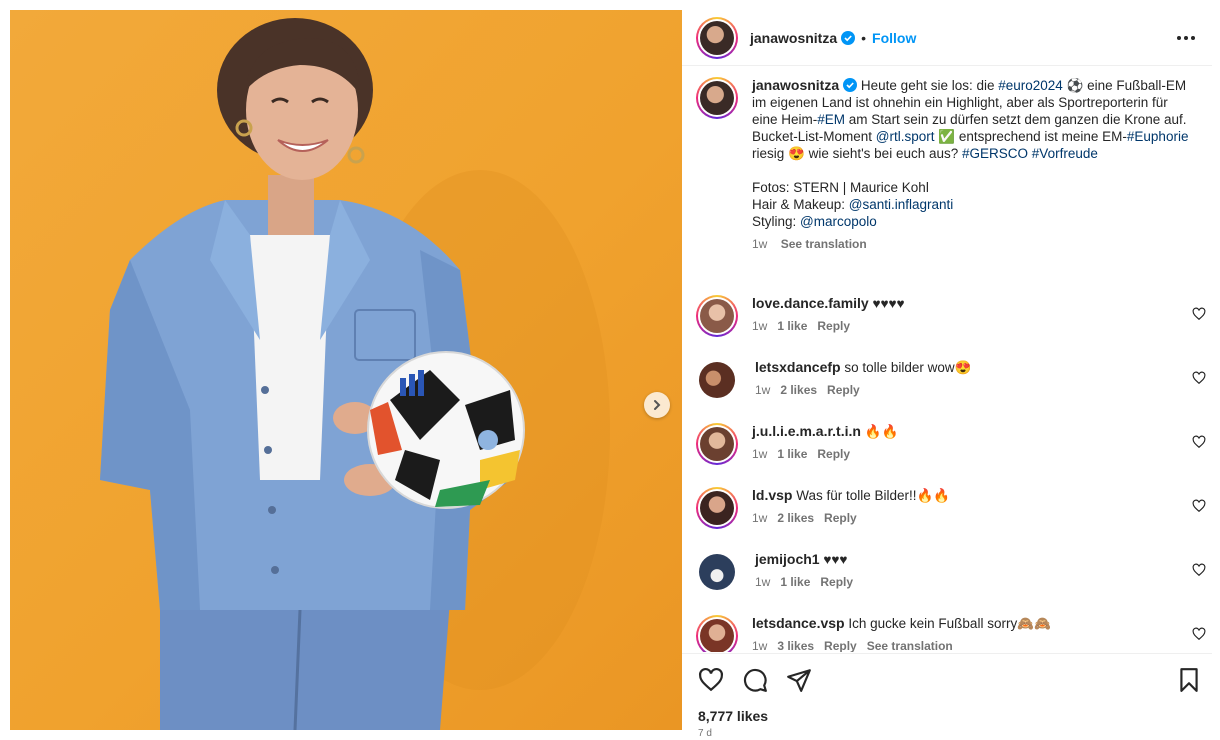 This screenshot has width=1220, height=740. Describe the element at coordinates (733, 716) in the screenshot. I see `likes-count: 8,777 likes` at that location.